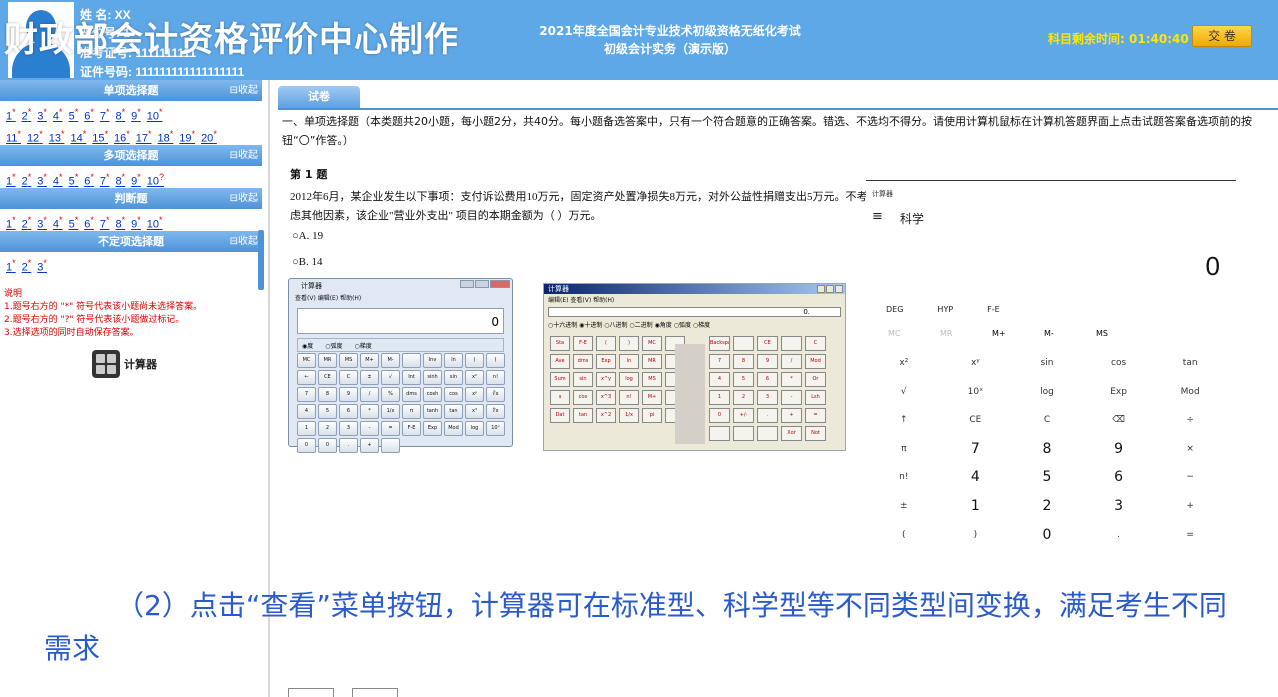 This screenshot has width=1278, height=697. I want to click on m-minus-button: M-, so click(1070, 333).